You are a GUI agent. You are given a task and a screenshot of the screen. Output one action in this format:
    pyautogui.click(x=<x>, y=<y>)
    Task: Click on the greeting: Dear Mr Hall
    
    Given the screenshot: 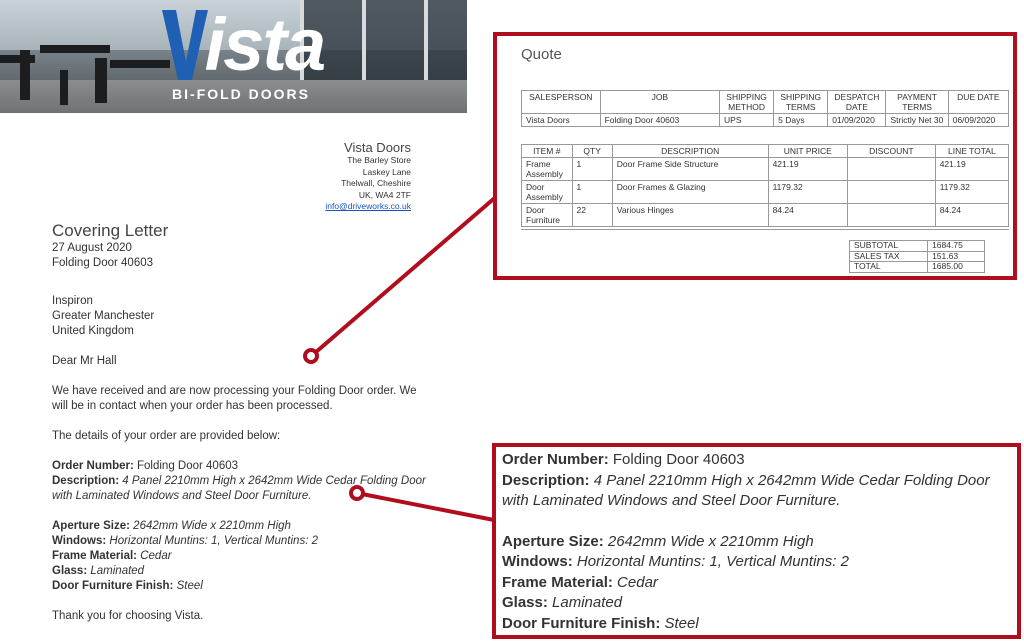 What is the action you would take?
    pyautogui.click(x=84, y=361)
    